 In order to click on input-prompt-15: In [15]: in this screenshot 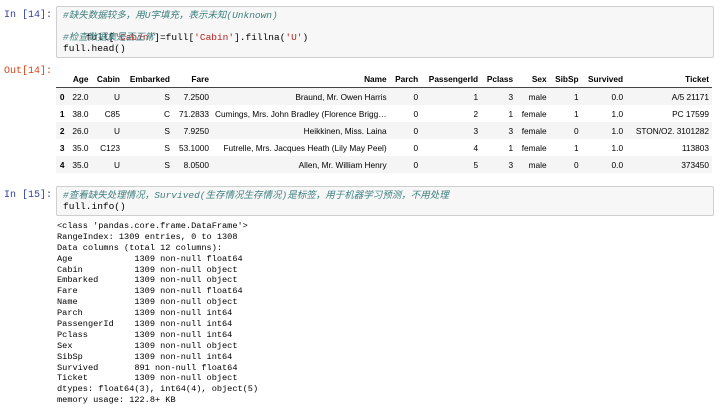, I will do `click(27, 195)`.